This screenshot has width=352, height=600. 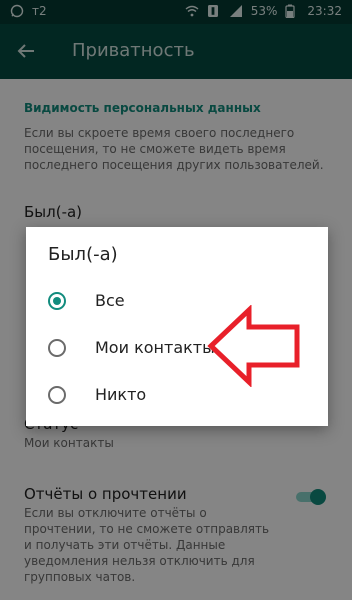 What do you see at coordinates (253, 346) in the screenshot?
I see `red-arrow-annotation` at bounding box center [253, 346].